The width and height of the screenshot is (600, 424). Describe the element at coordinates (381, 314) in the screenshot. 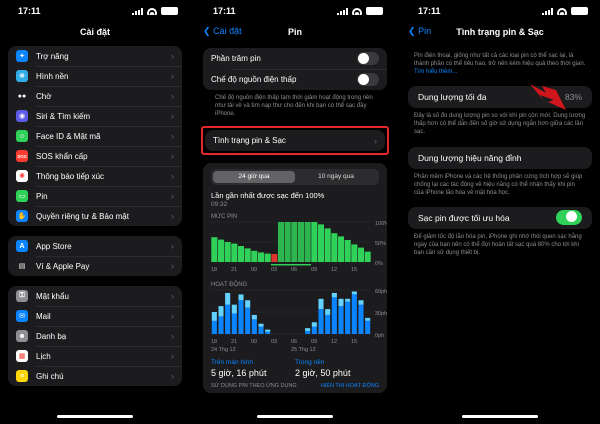

I see `y-tick-label: 30ph` at that location.